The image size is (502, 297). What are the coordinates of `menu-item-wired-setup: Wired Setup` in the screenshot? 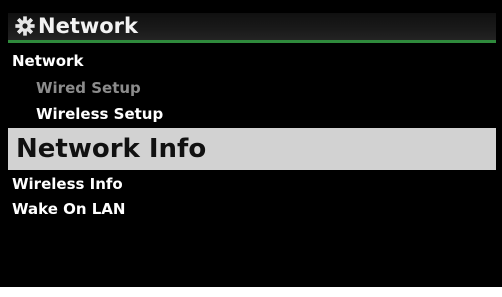 It's located at (88, 88).